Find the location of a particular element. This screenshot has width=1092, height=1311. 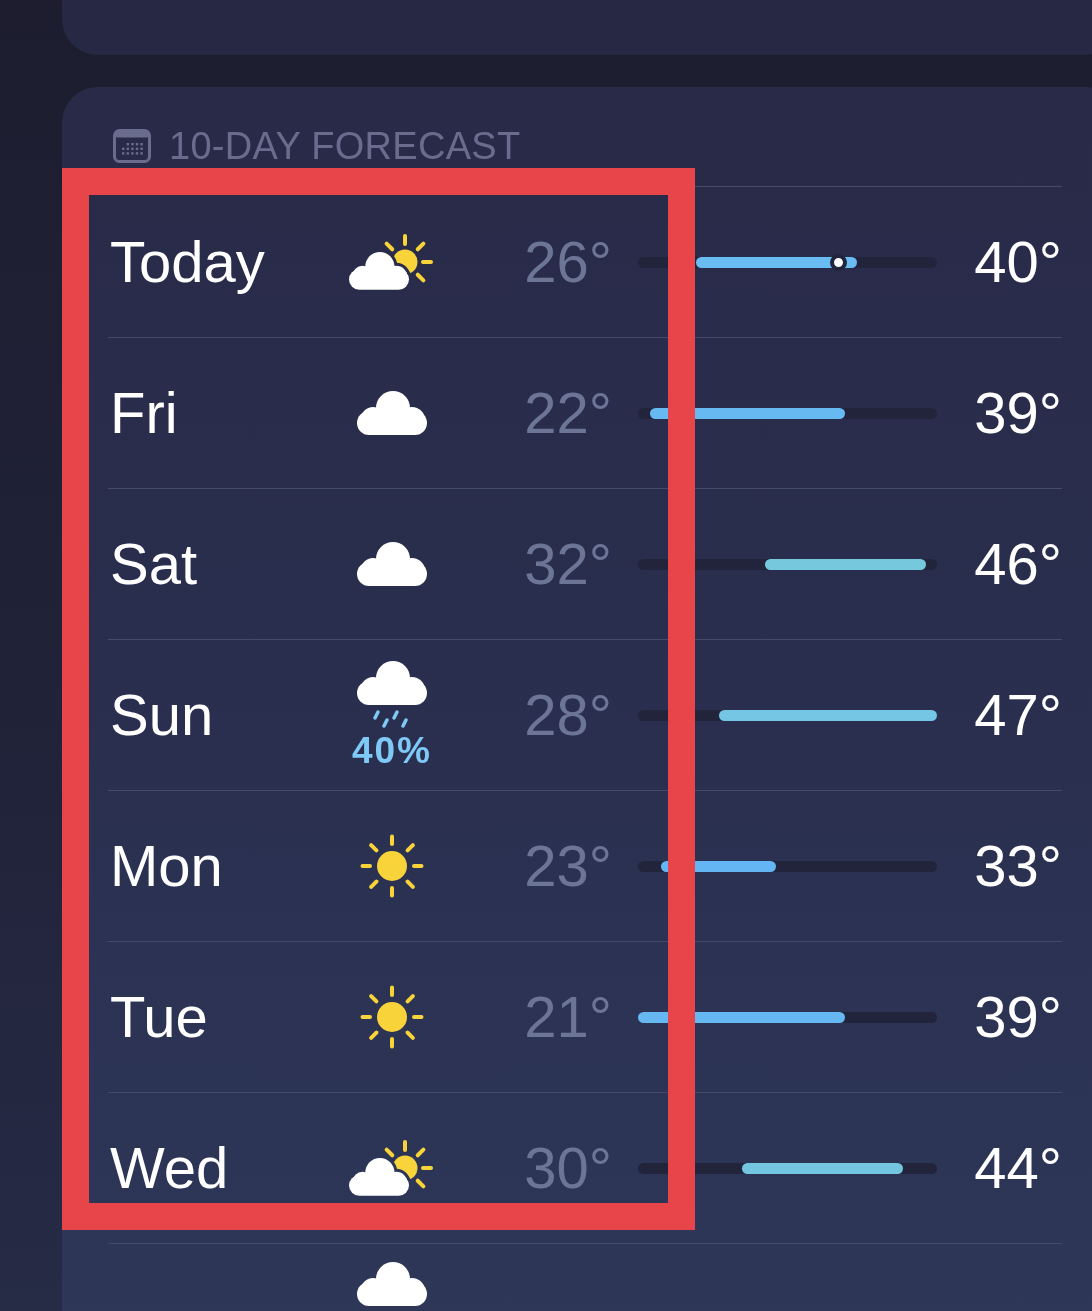

low-temperature: 28° is located at coordinates (568, 715).